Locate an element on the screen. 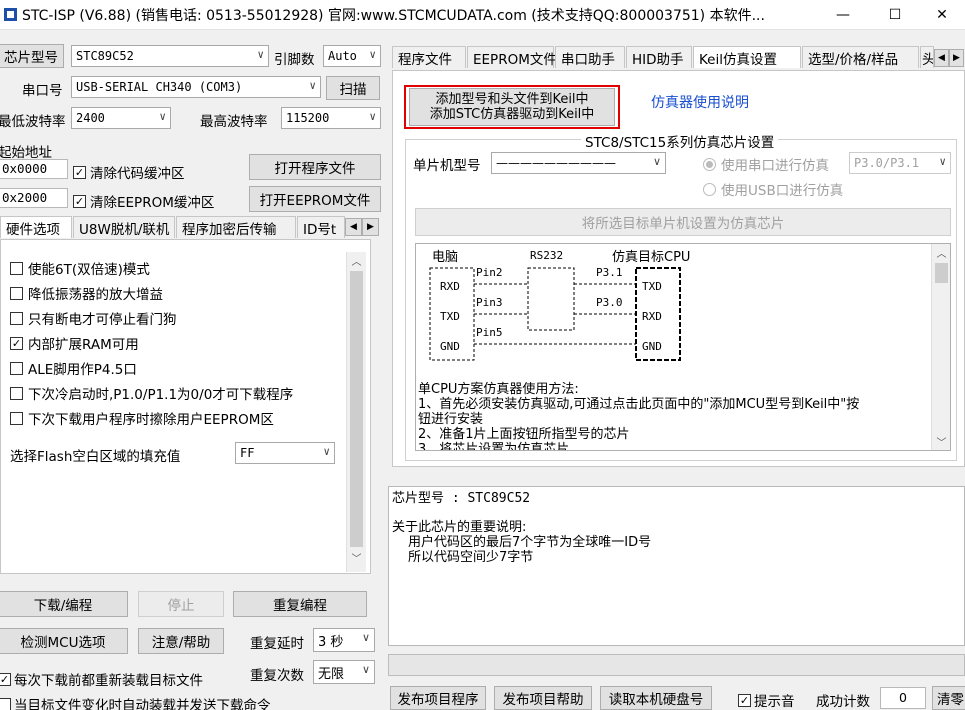  hardware-option-checkbox: 下次下载用户程序时擦除用户EEPROM区 is located at coordinates (142, 418).